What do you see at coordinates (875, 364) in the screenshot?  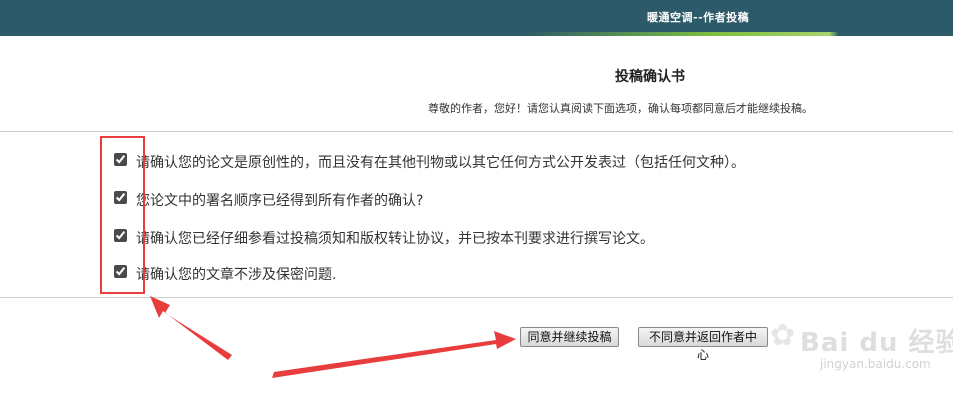 I see `watermark-url: jingyan.baidu.com` at bounding box center [875, 364].